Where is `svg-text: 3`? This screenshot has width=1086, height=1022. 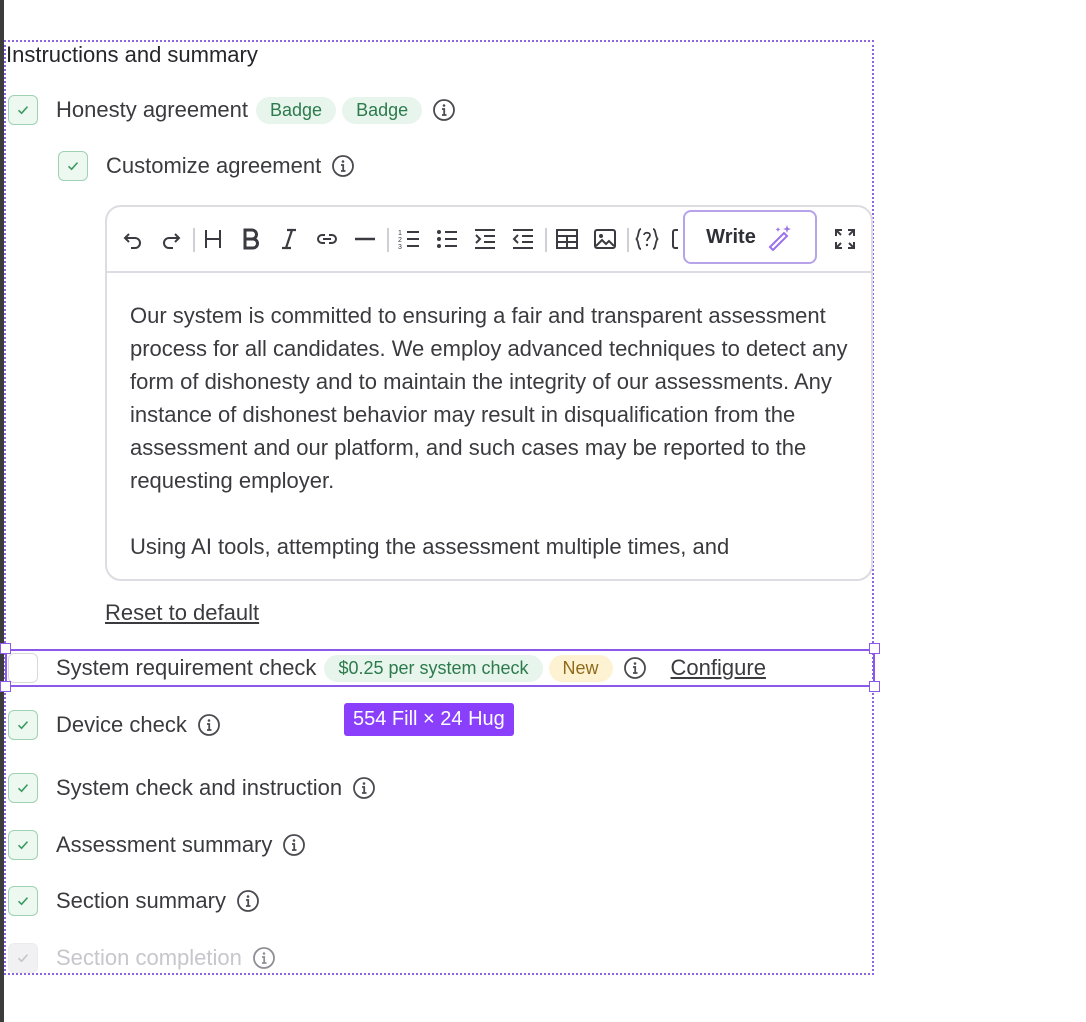 svg-text: 3 is located at coordinates (400, 247).